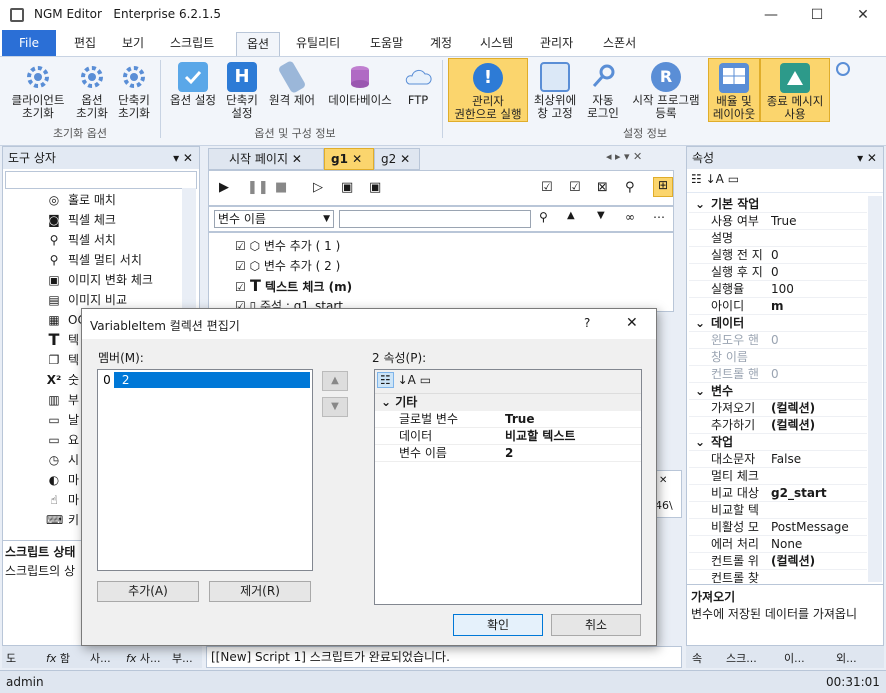  I want to click on run-as-admin-button: ! 관리자 권한으로 실행, so click(488, 90).